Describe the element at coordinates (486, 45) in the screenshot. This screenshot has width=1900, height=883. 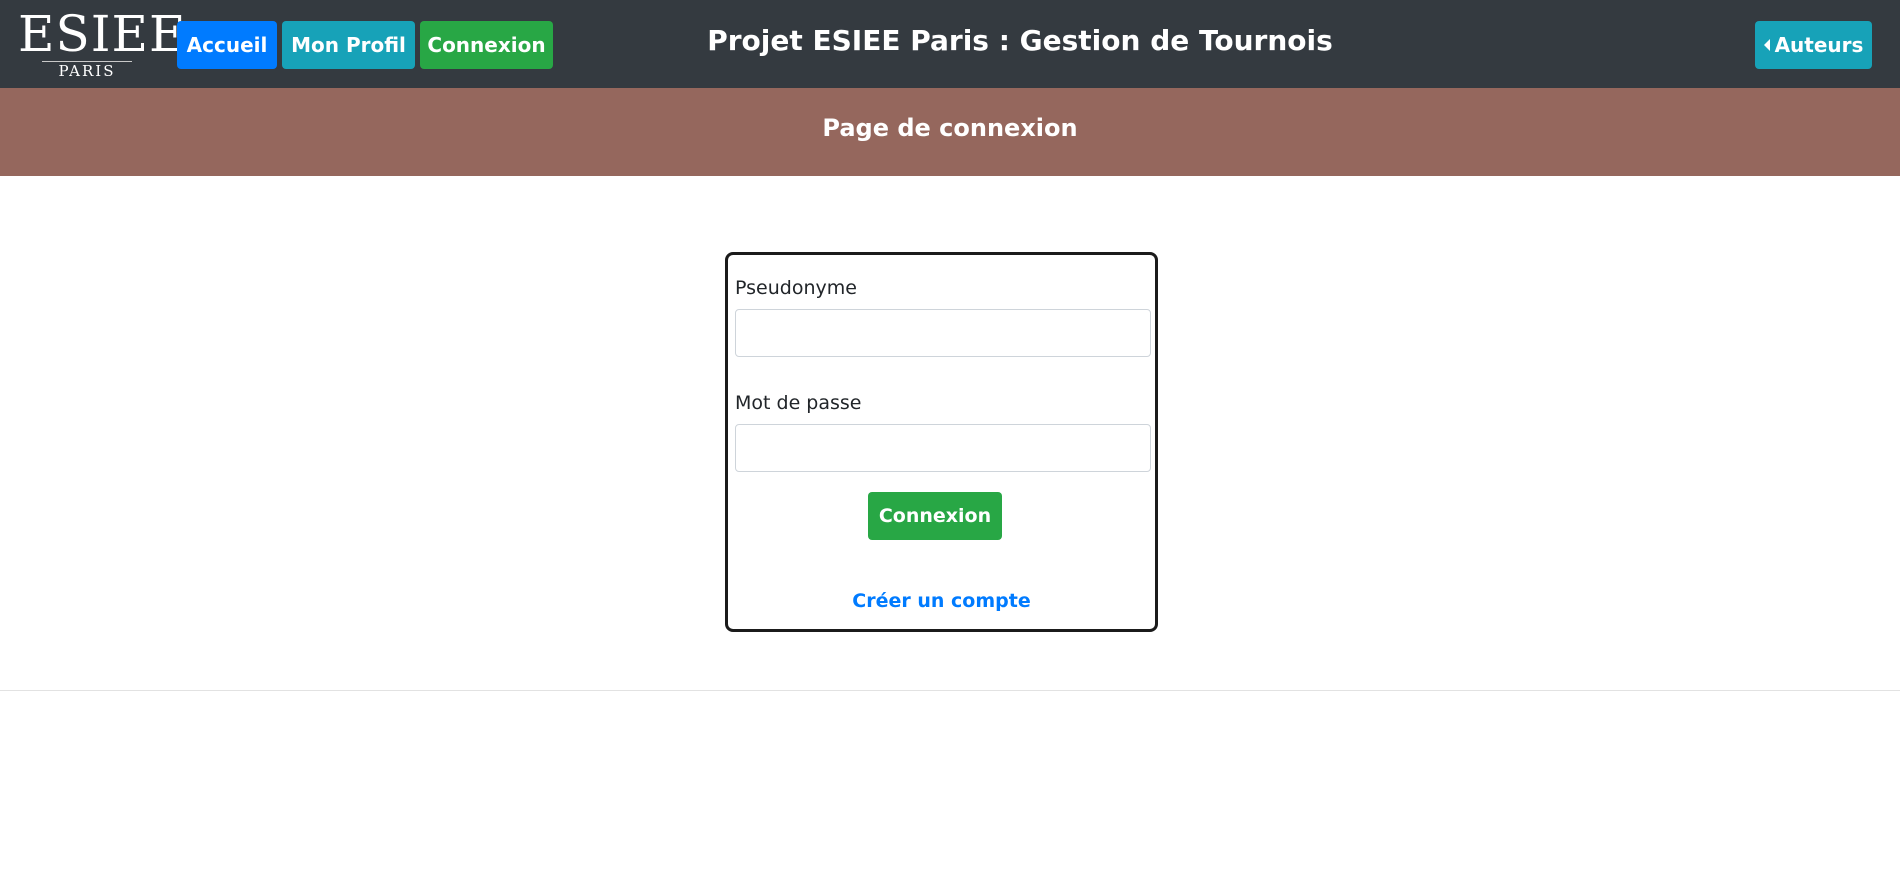
I see `connexion-nav-button: Connexion` at that location.